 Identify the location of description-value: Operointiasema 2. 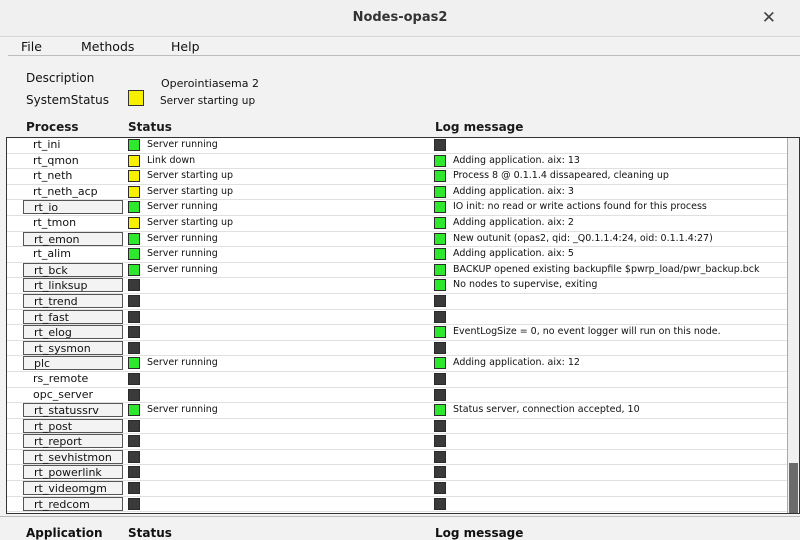
(210, 83).